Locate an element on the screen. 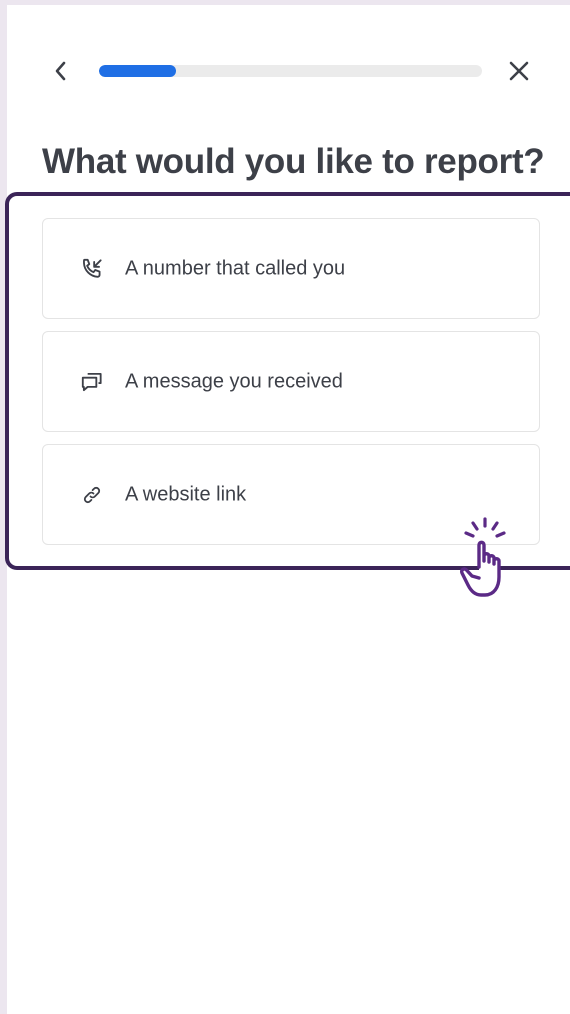 The image size is (570, 1014). message-icon is located at coordinates (92, 382).